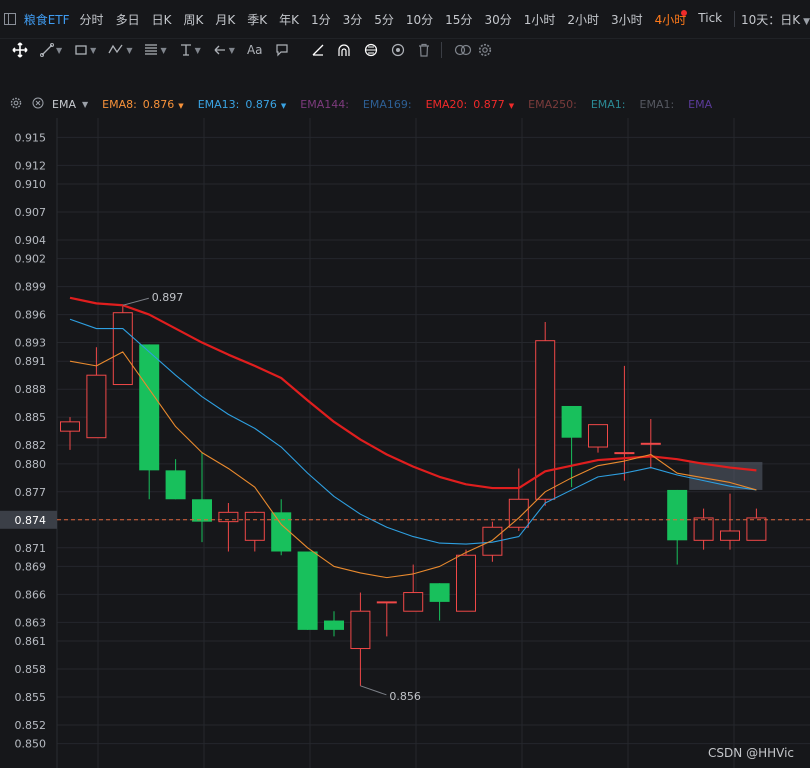 This screenshot has height=768, width=810. I want to click on y-tick-label: 0.907, so click(31, 212).